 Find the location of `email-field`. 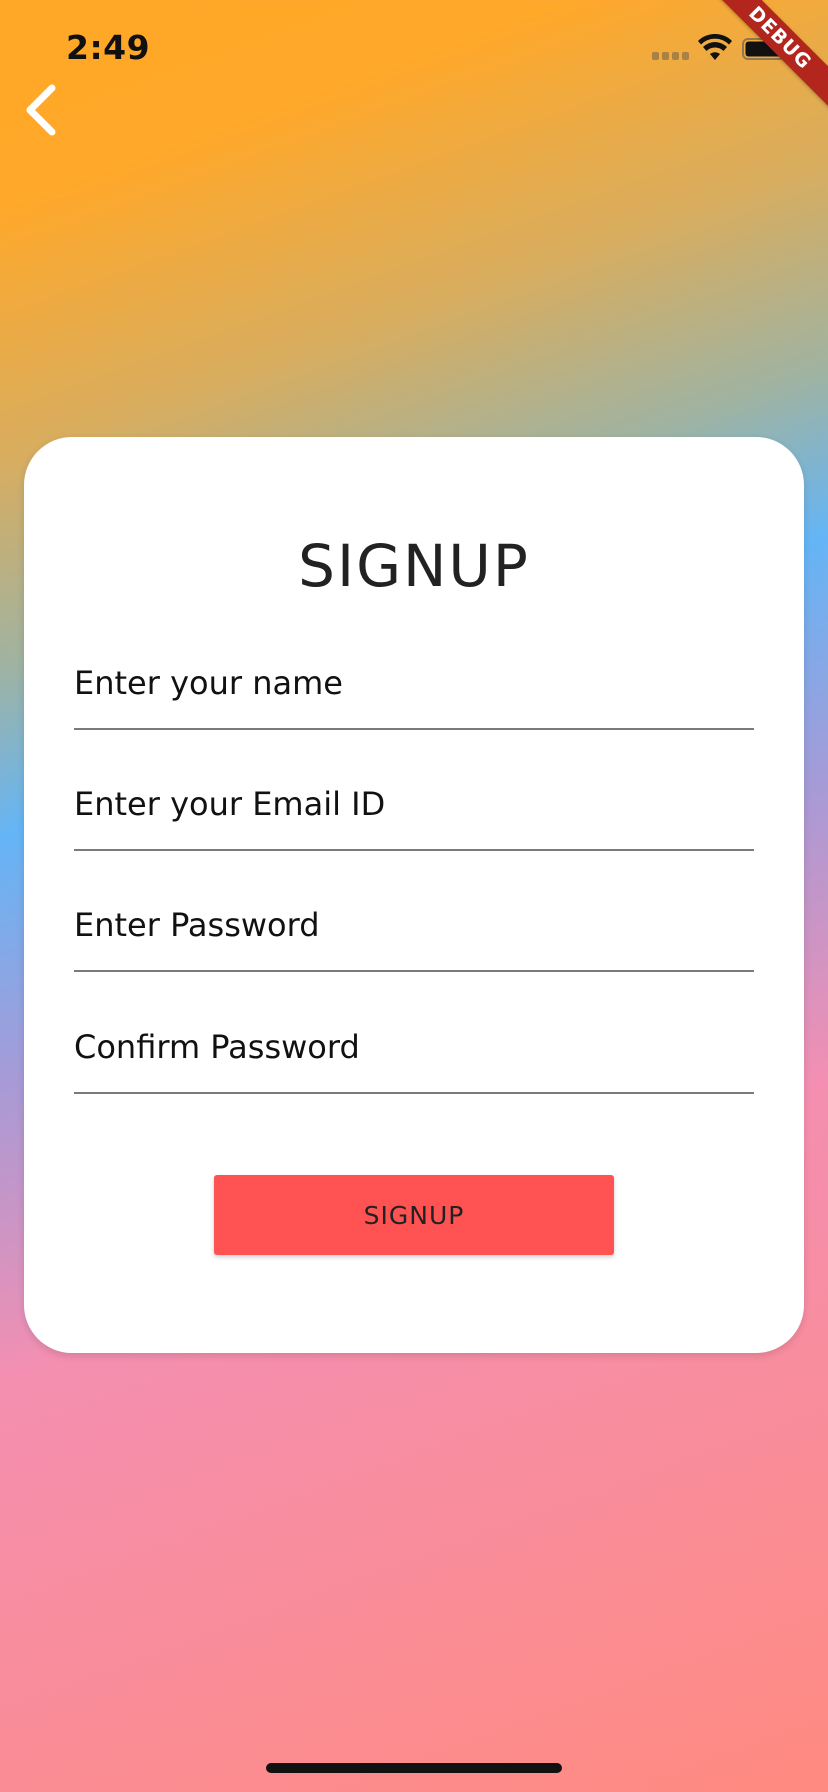

email-field is located at coordinates (414, 812).